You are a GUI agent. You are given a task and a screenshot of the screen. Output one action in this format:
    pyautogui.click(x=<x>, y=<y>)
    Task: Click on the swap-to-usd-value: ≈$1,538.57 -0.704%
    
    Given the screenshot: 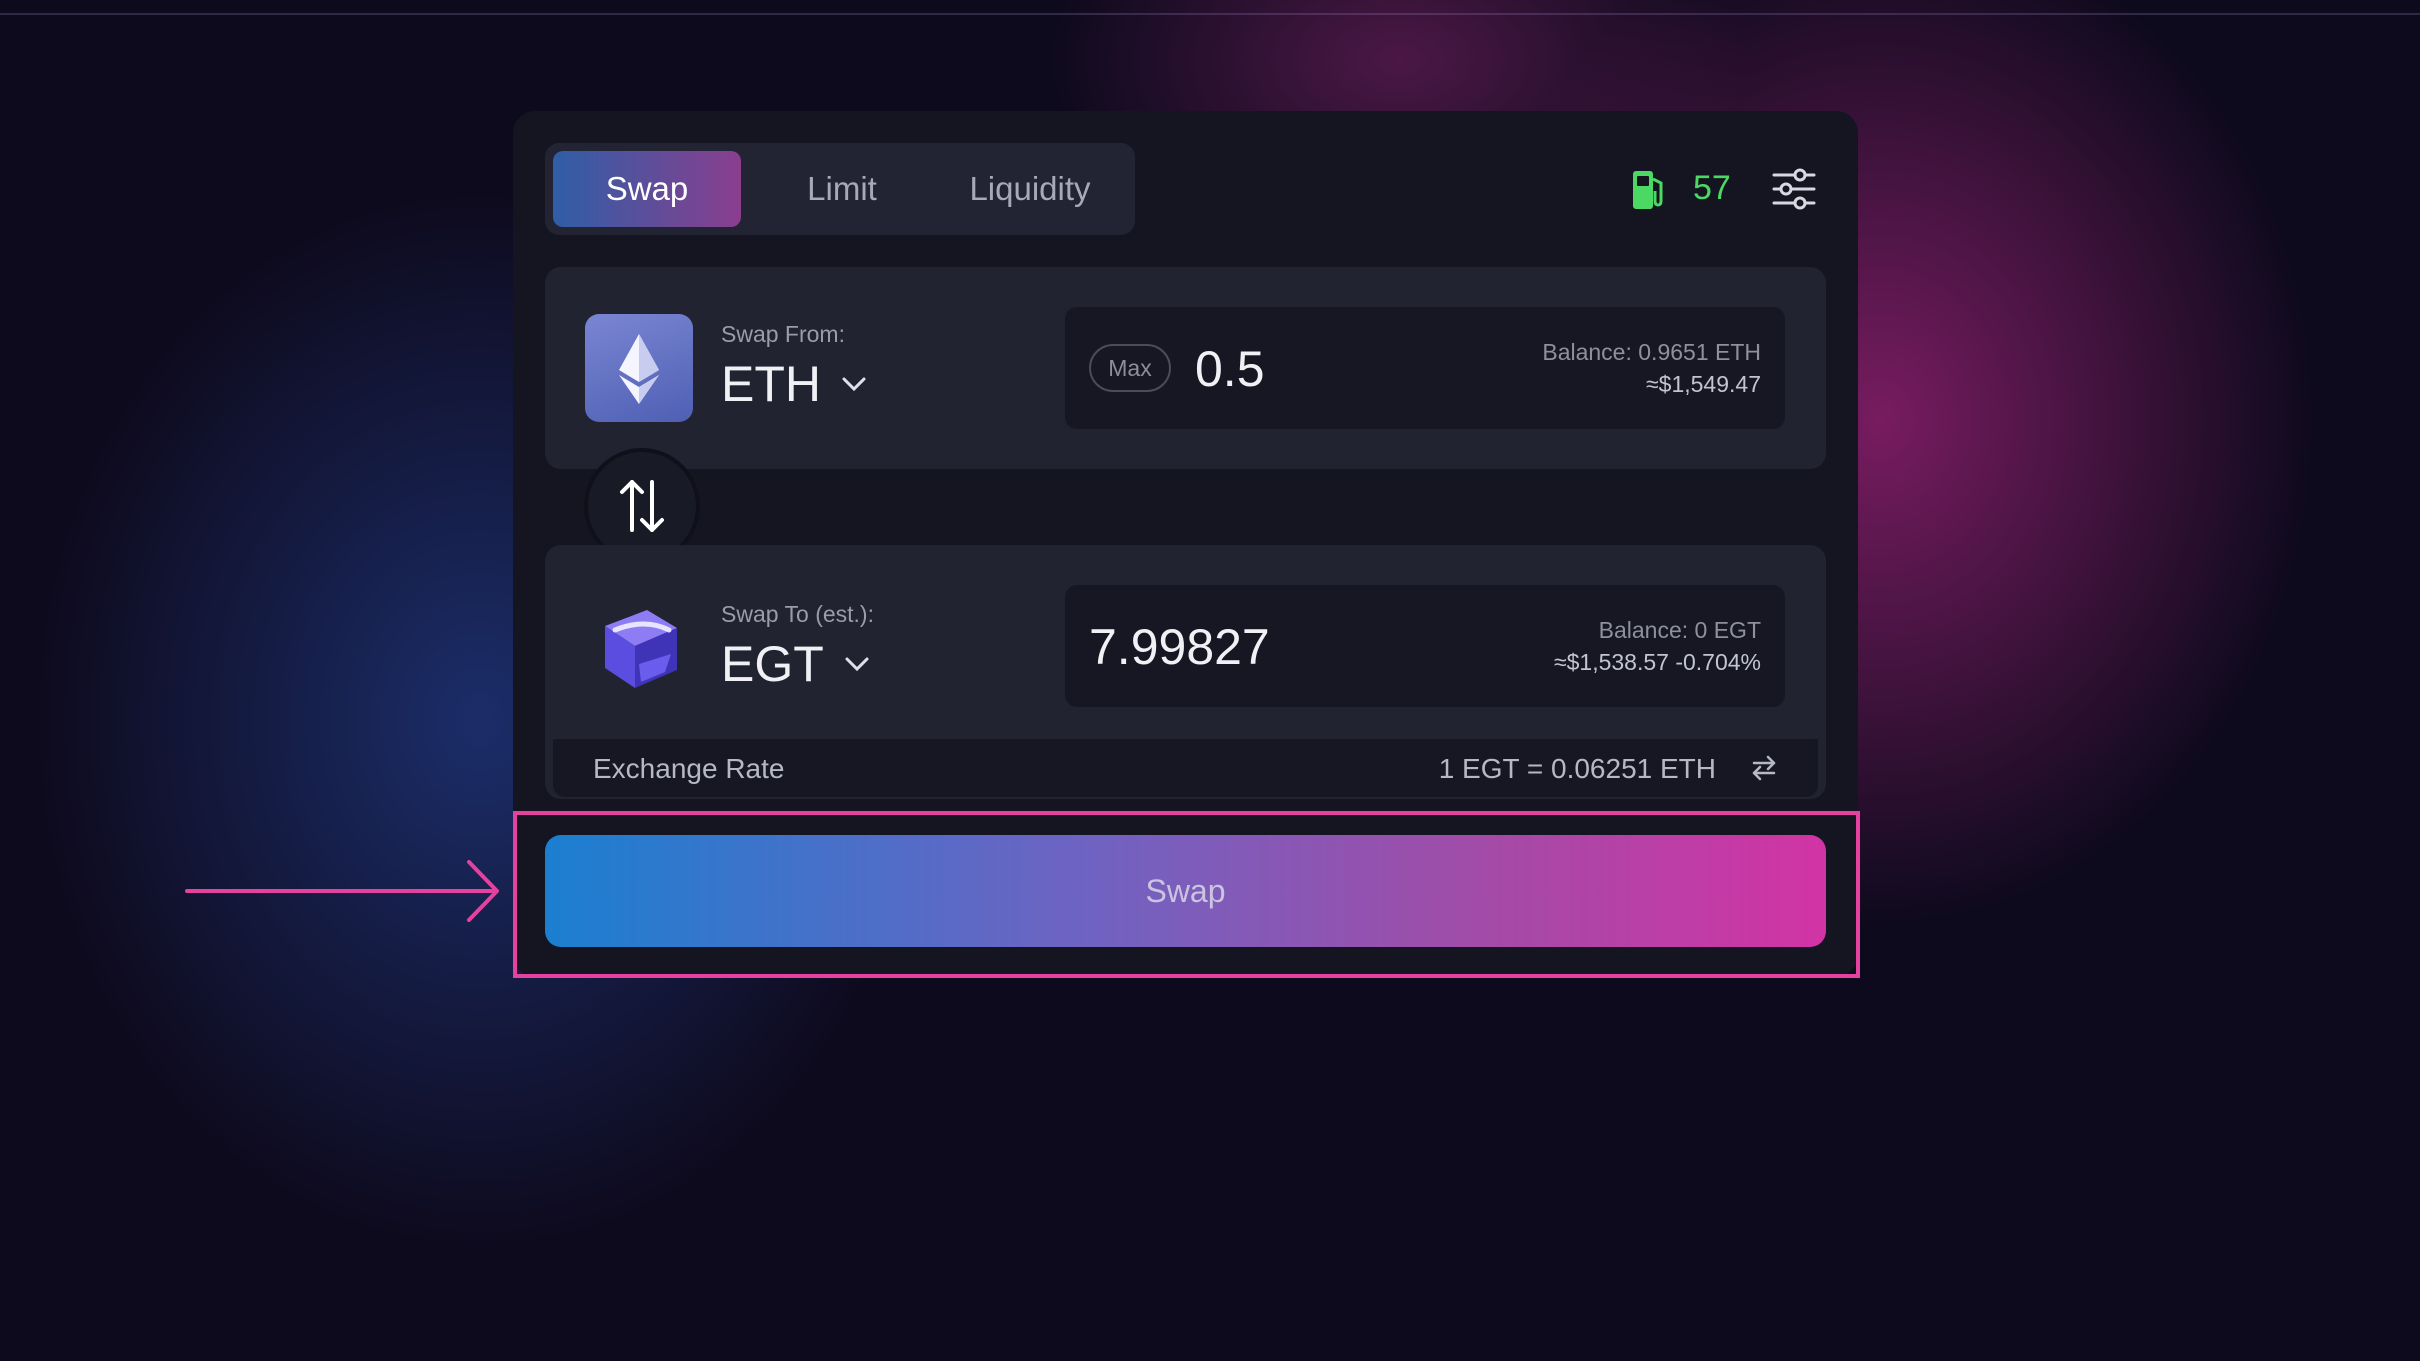 What is the action you would take?
    pyautogui.click(x=1657, y=662)
    